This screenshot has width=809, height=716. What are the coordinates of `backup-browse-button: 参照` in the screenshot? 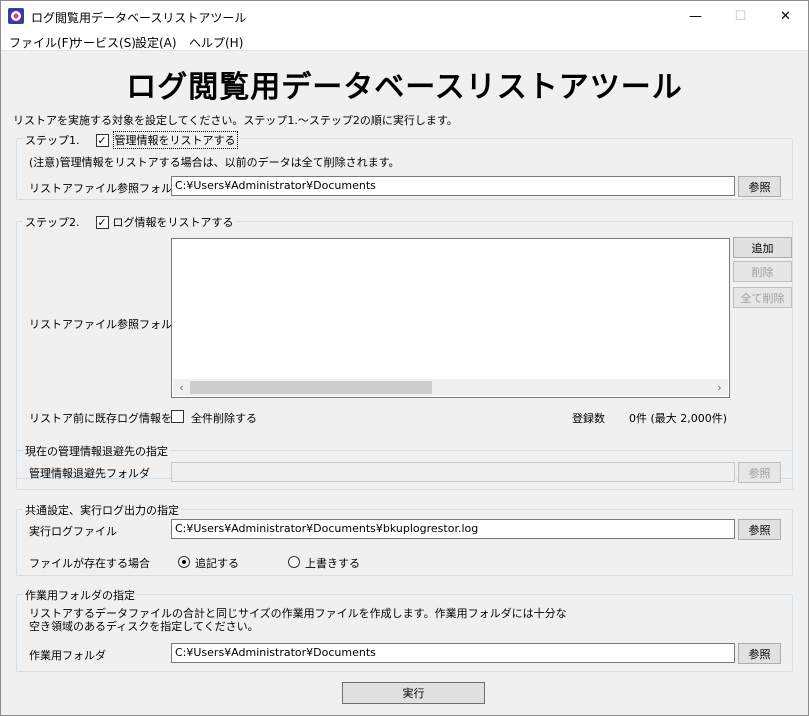 It's located at (759, 472).